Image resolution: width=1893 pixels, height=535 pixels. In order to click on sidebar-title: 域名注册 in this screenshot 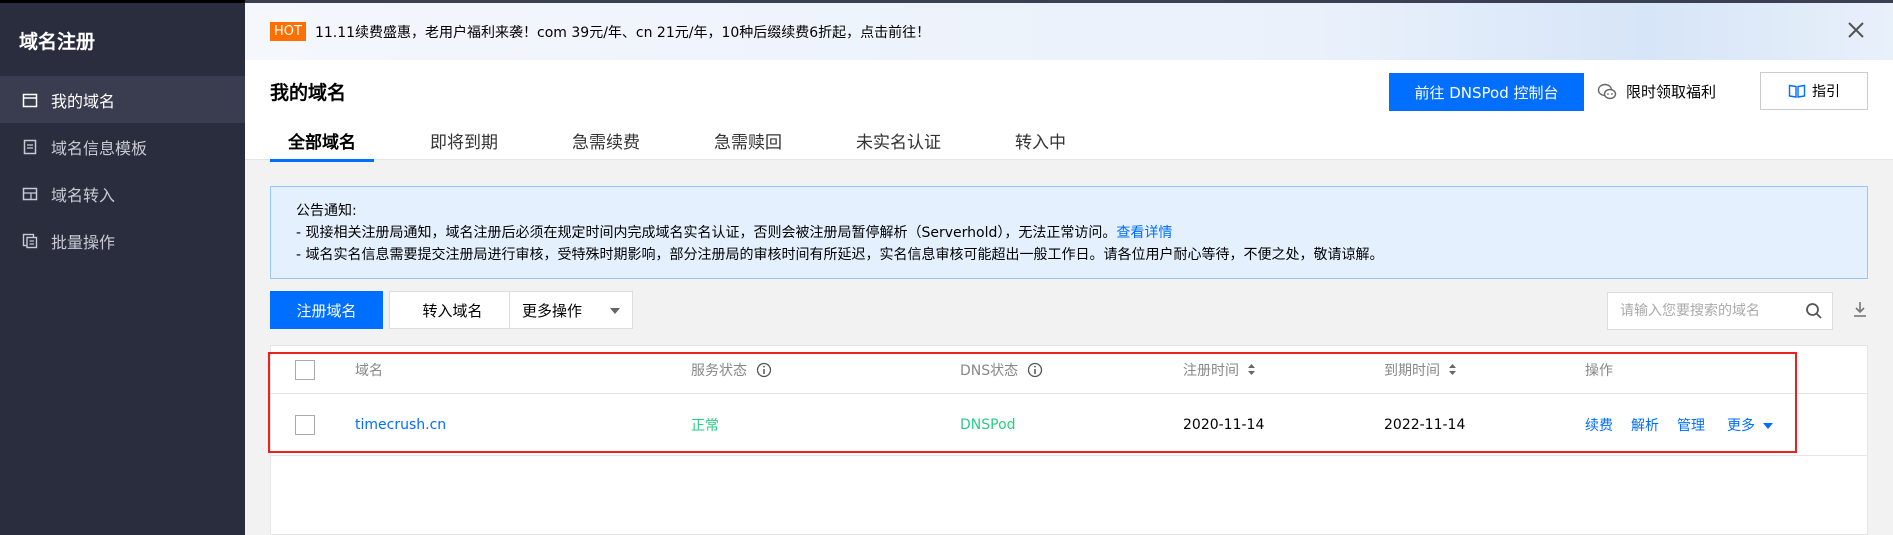, I will do `click(122, 38)`.